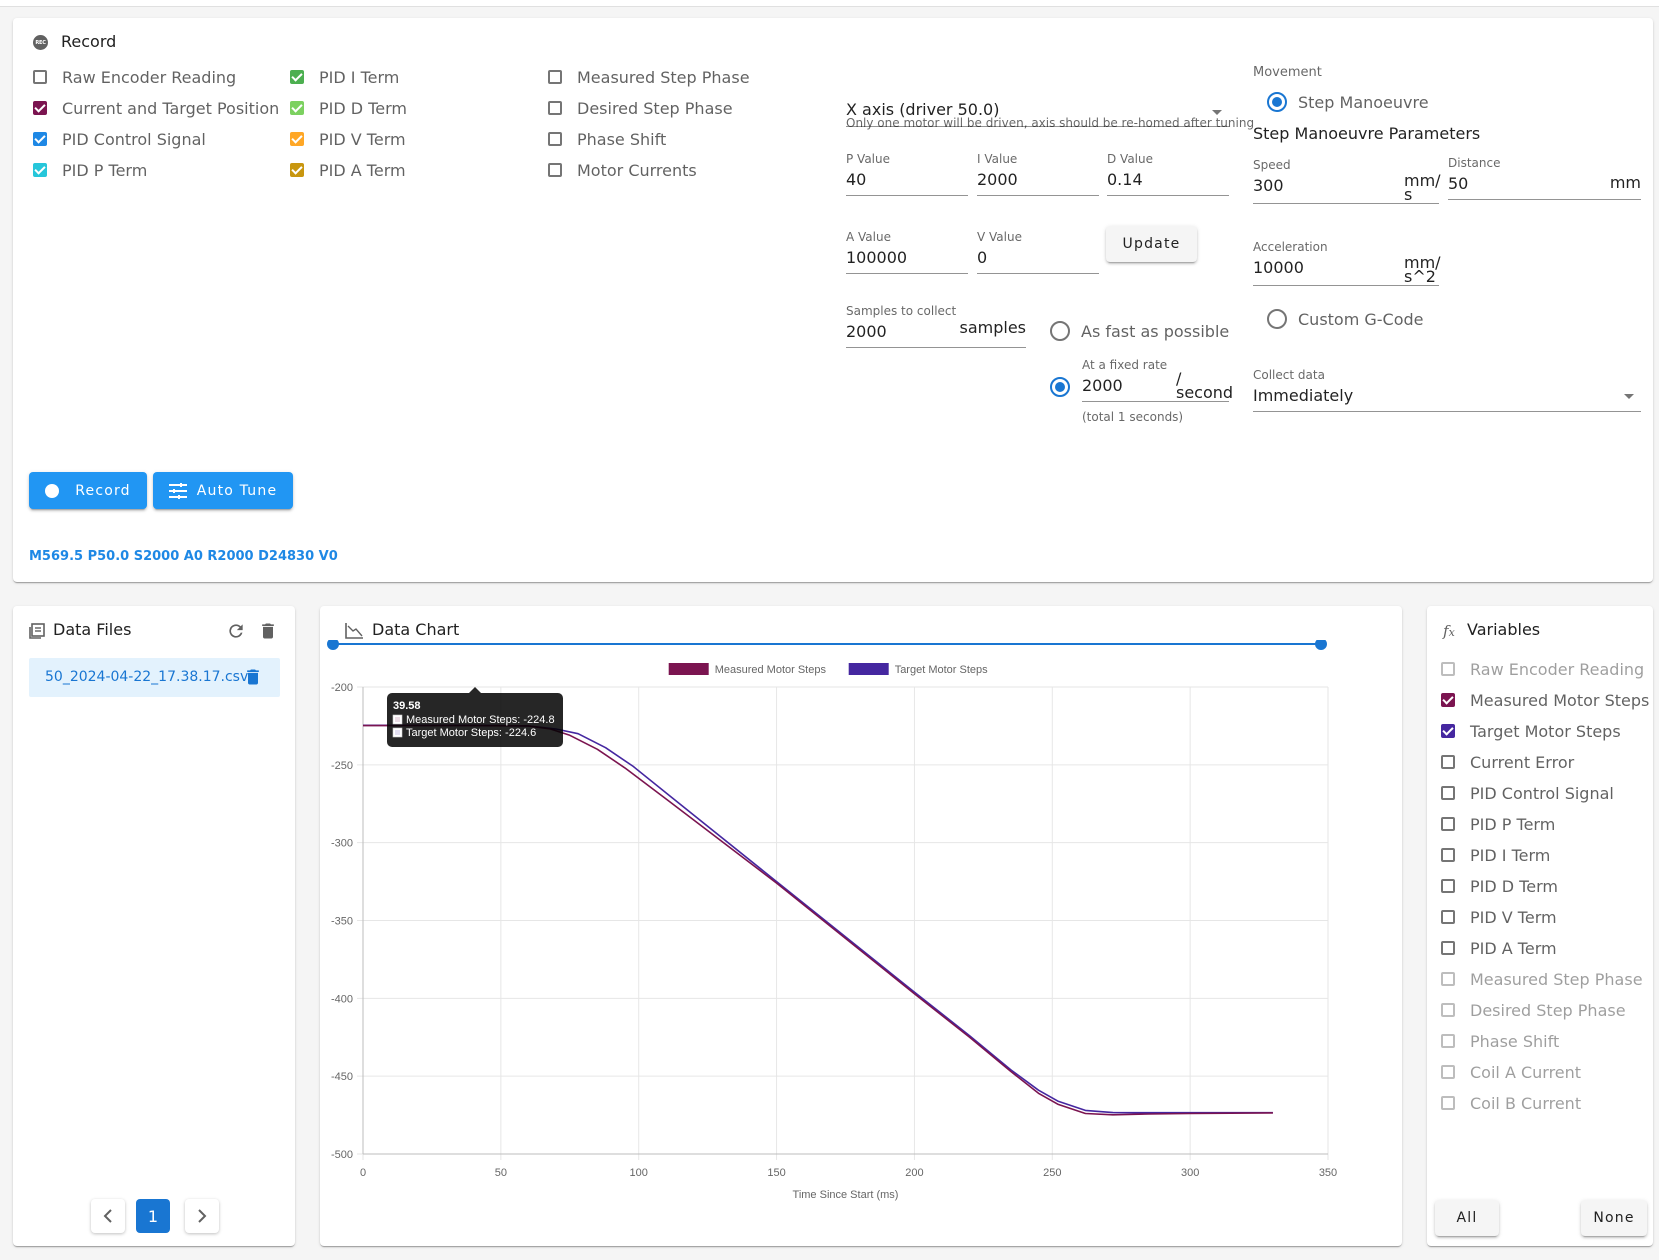  What do you see at coordinates (1205, 385) in the screenshot?
I see `rate-fixed-suffix: / second` at bounding box center [1205, 385].